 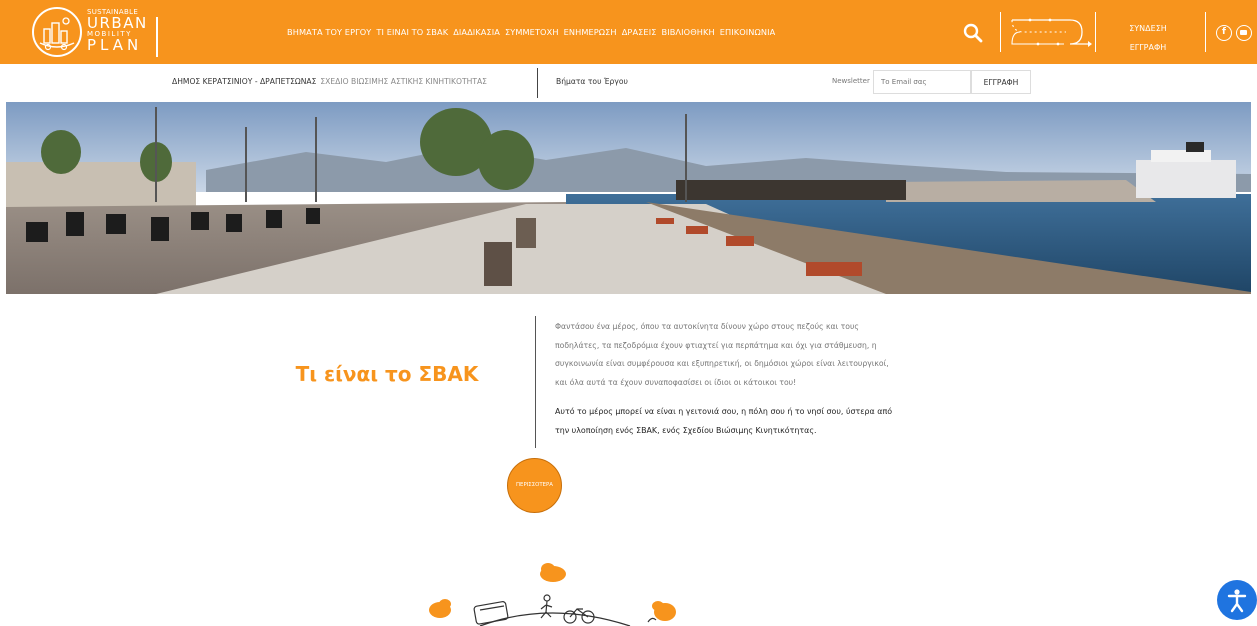 What do you see at coordinates (535, 382) in the screenshot?
I see `intro-separator` at bounding box center [535, 382].